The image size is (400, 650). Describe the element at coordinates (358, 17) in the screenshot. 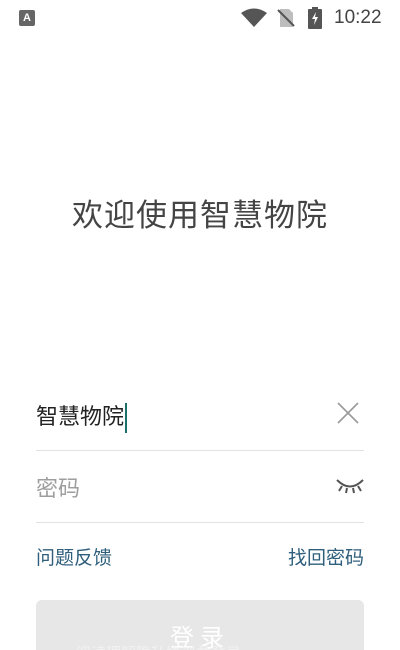

I see `status-time: 10:22` at that location.